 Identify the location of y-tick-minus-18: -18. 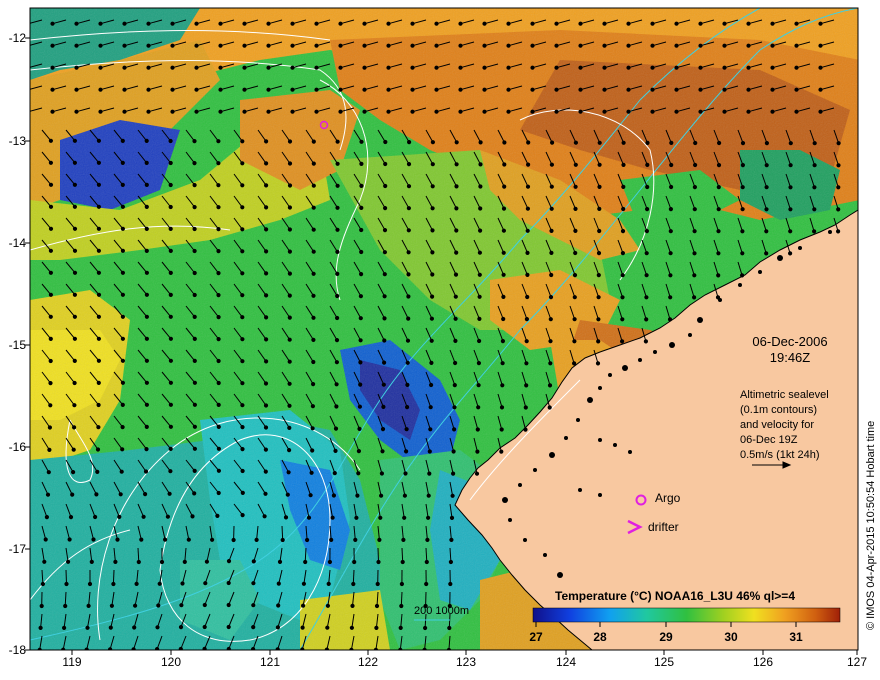
(18, 650).